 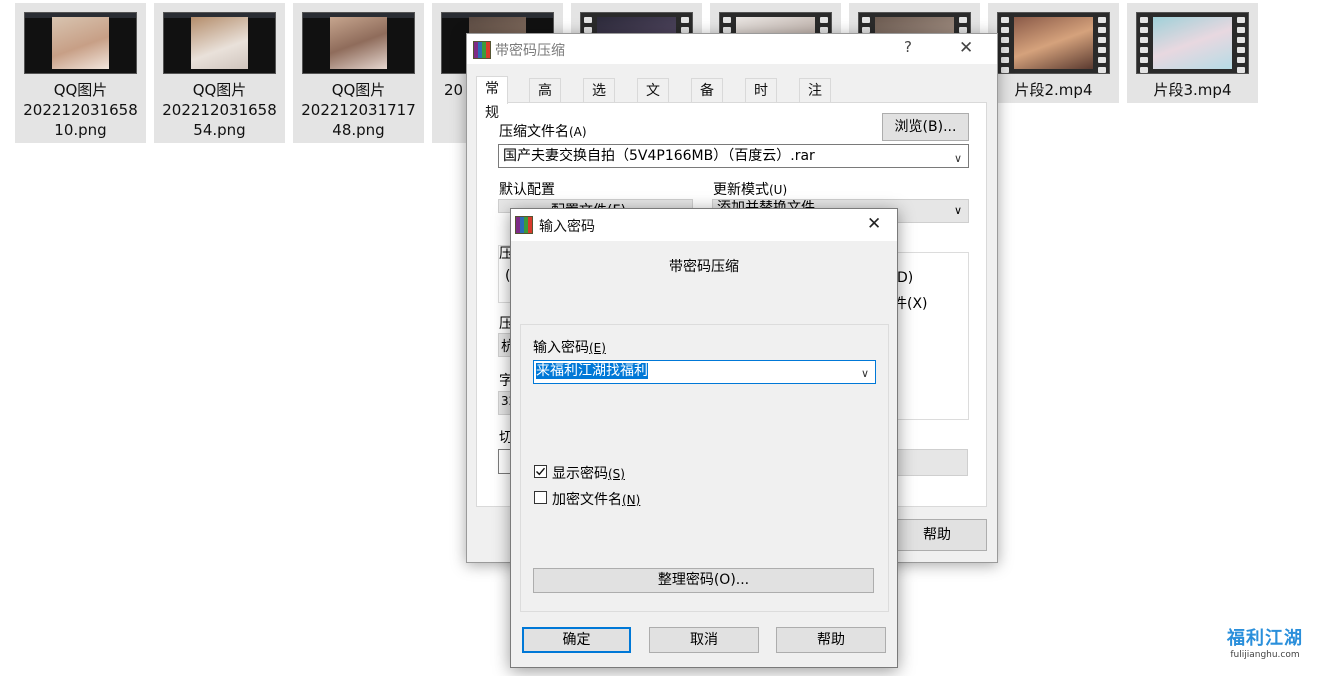 What do you see at coordinates (704, 225) in the screenshot?
I see `password-dialog-titlebar: 输入密码 ✕` at bounding box center [704, 225].